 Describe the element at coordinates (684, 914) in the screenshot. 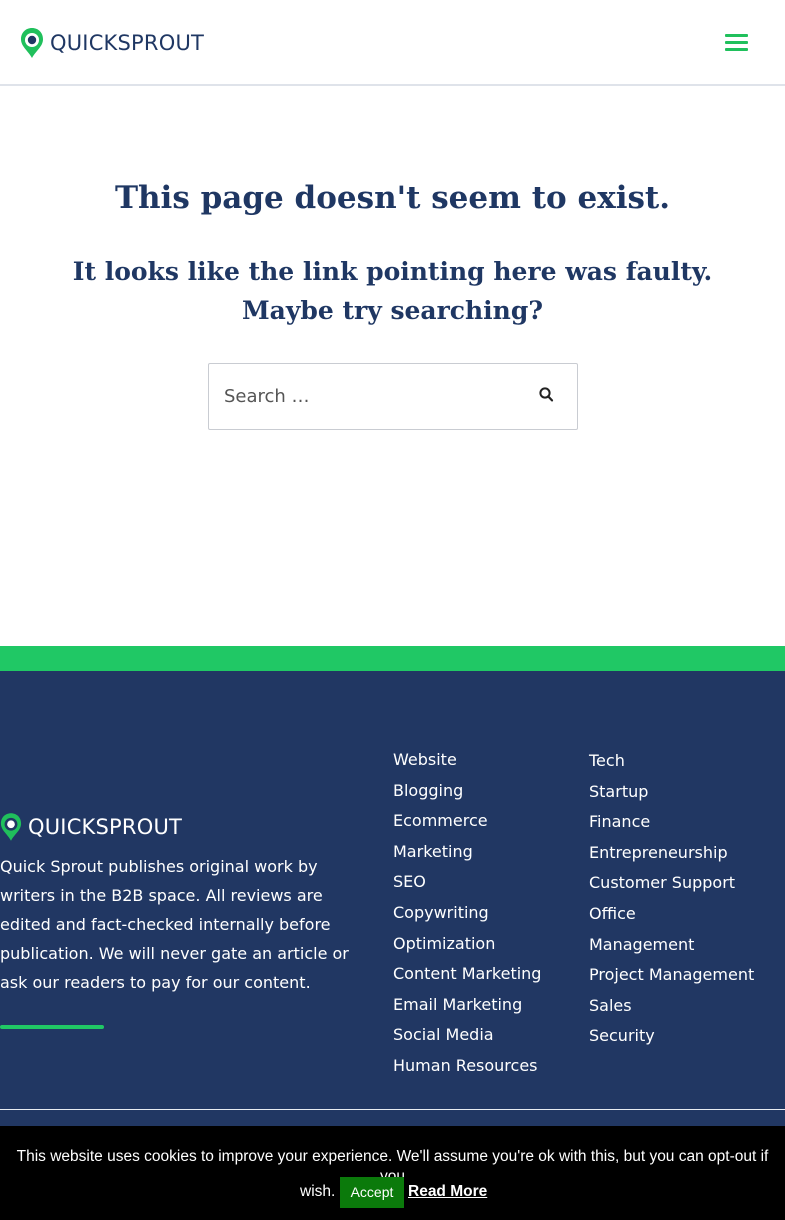

I see `footer-link: Office` at that location.